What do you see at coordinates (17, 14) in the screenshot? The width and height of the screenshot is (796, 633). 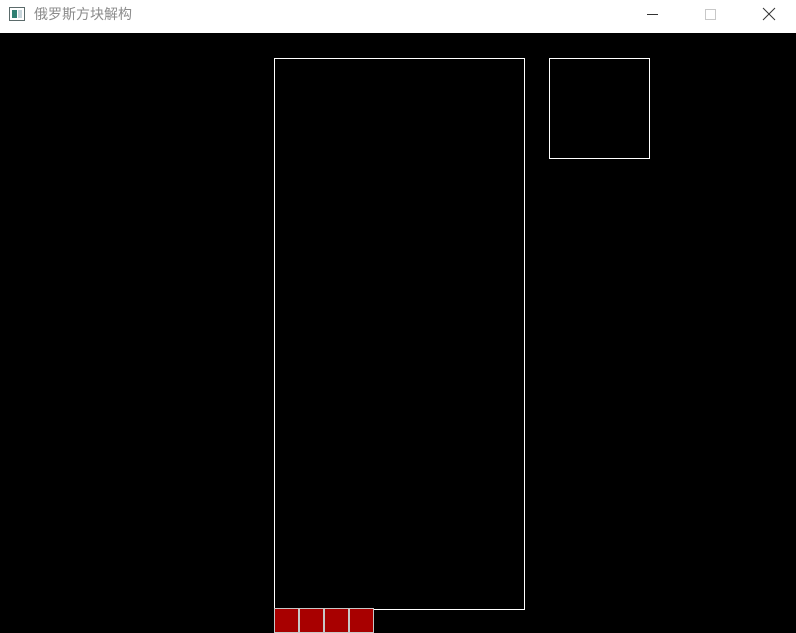 I see `app-window-icon` at bounding box center [17, 14].